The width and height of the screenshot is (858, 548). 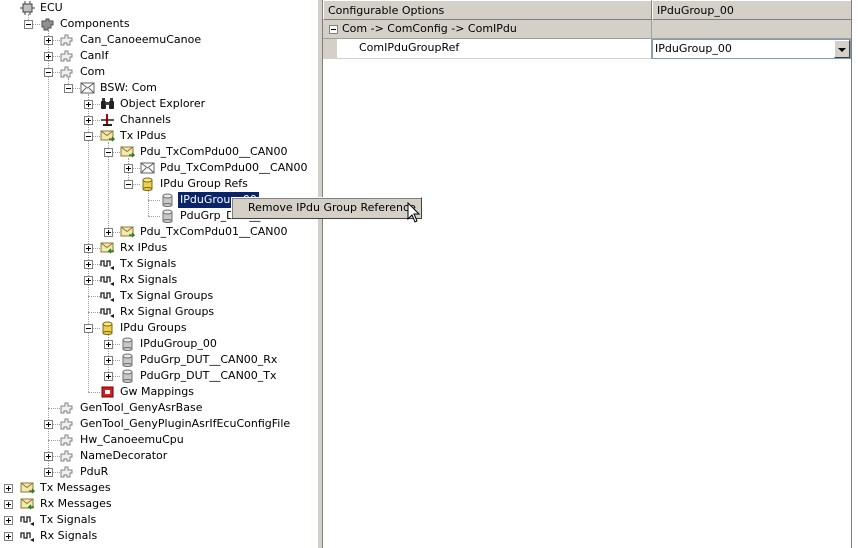 What do you see at coordinates (158, 440) in the screenshot?
I see `tree-item: Hw_CanoeemuCpu` at bounding box center [158, 440].